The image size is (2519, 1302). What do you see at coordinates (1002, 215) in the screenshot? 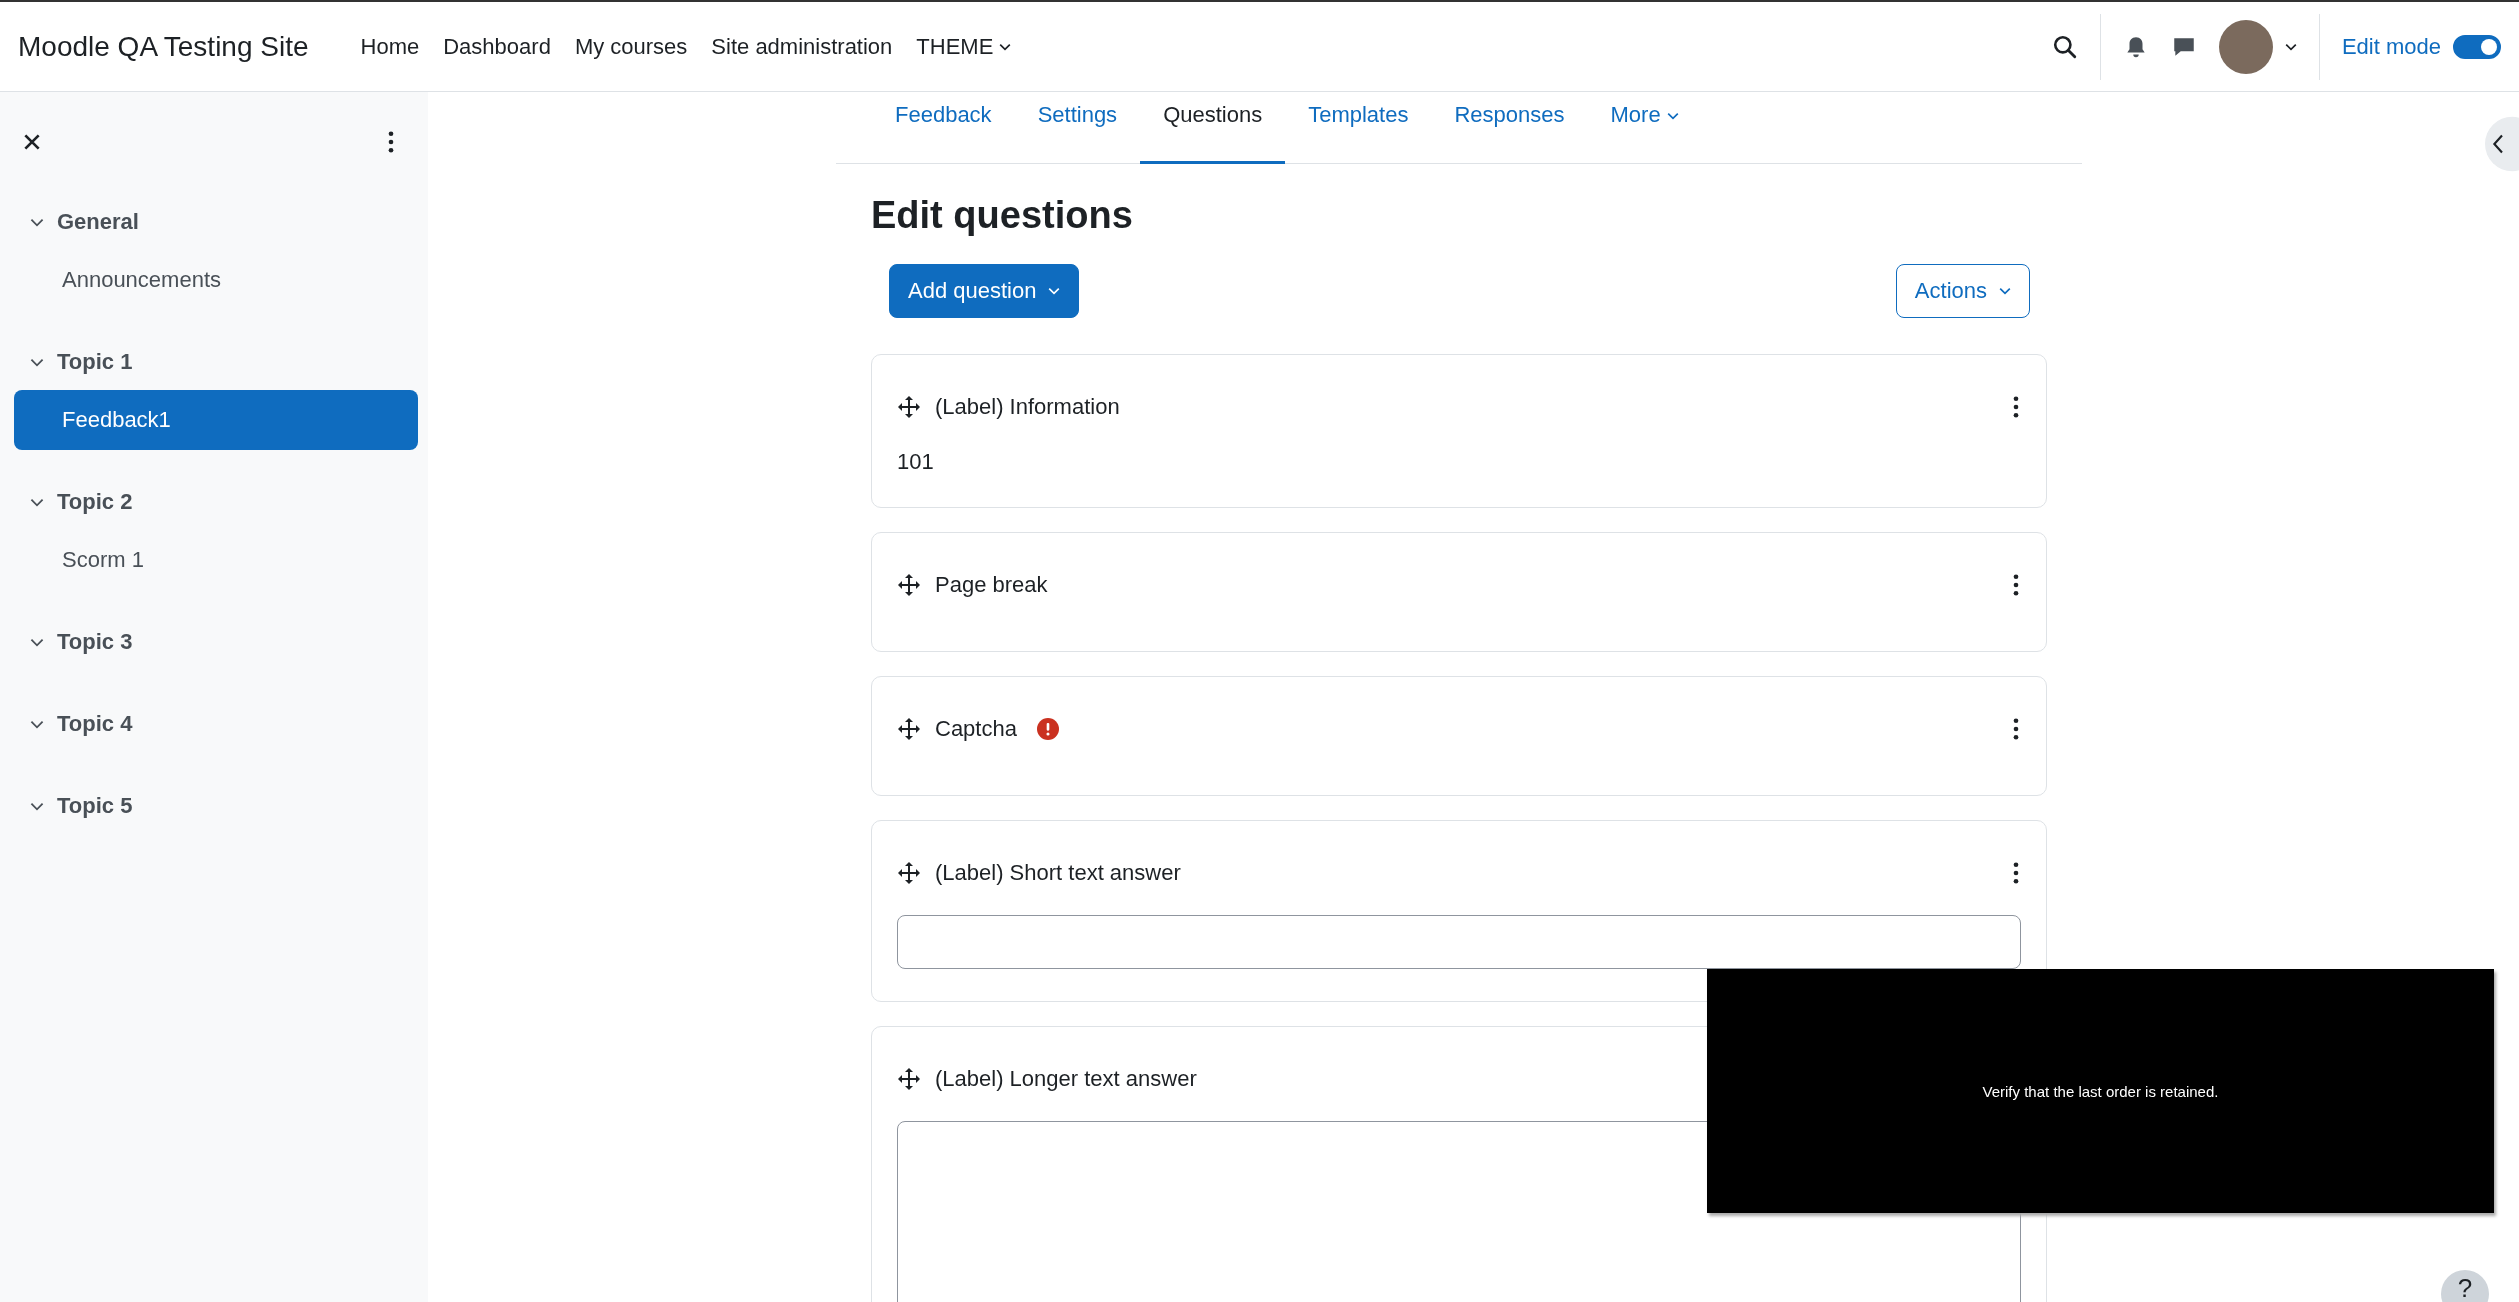
I see `page-heading: Edit questions` at bounding box center [1002, 215].